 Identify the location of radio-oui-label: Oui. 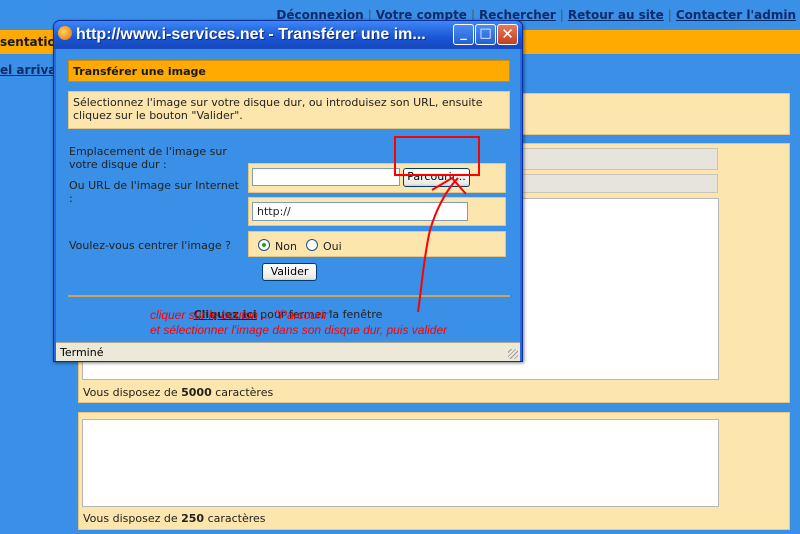
(332, 246).